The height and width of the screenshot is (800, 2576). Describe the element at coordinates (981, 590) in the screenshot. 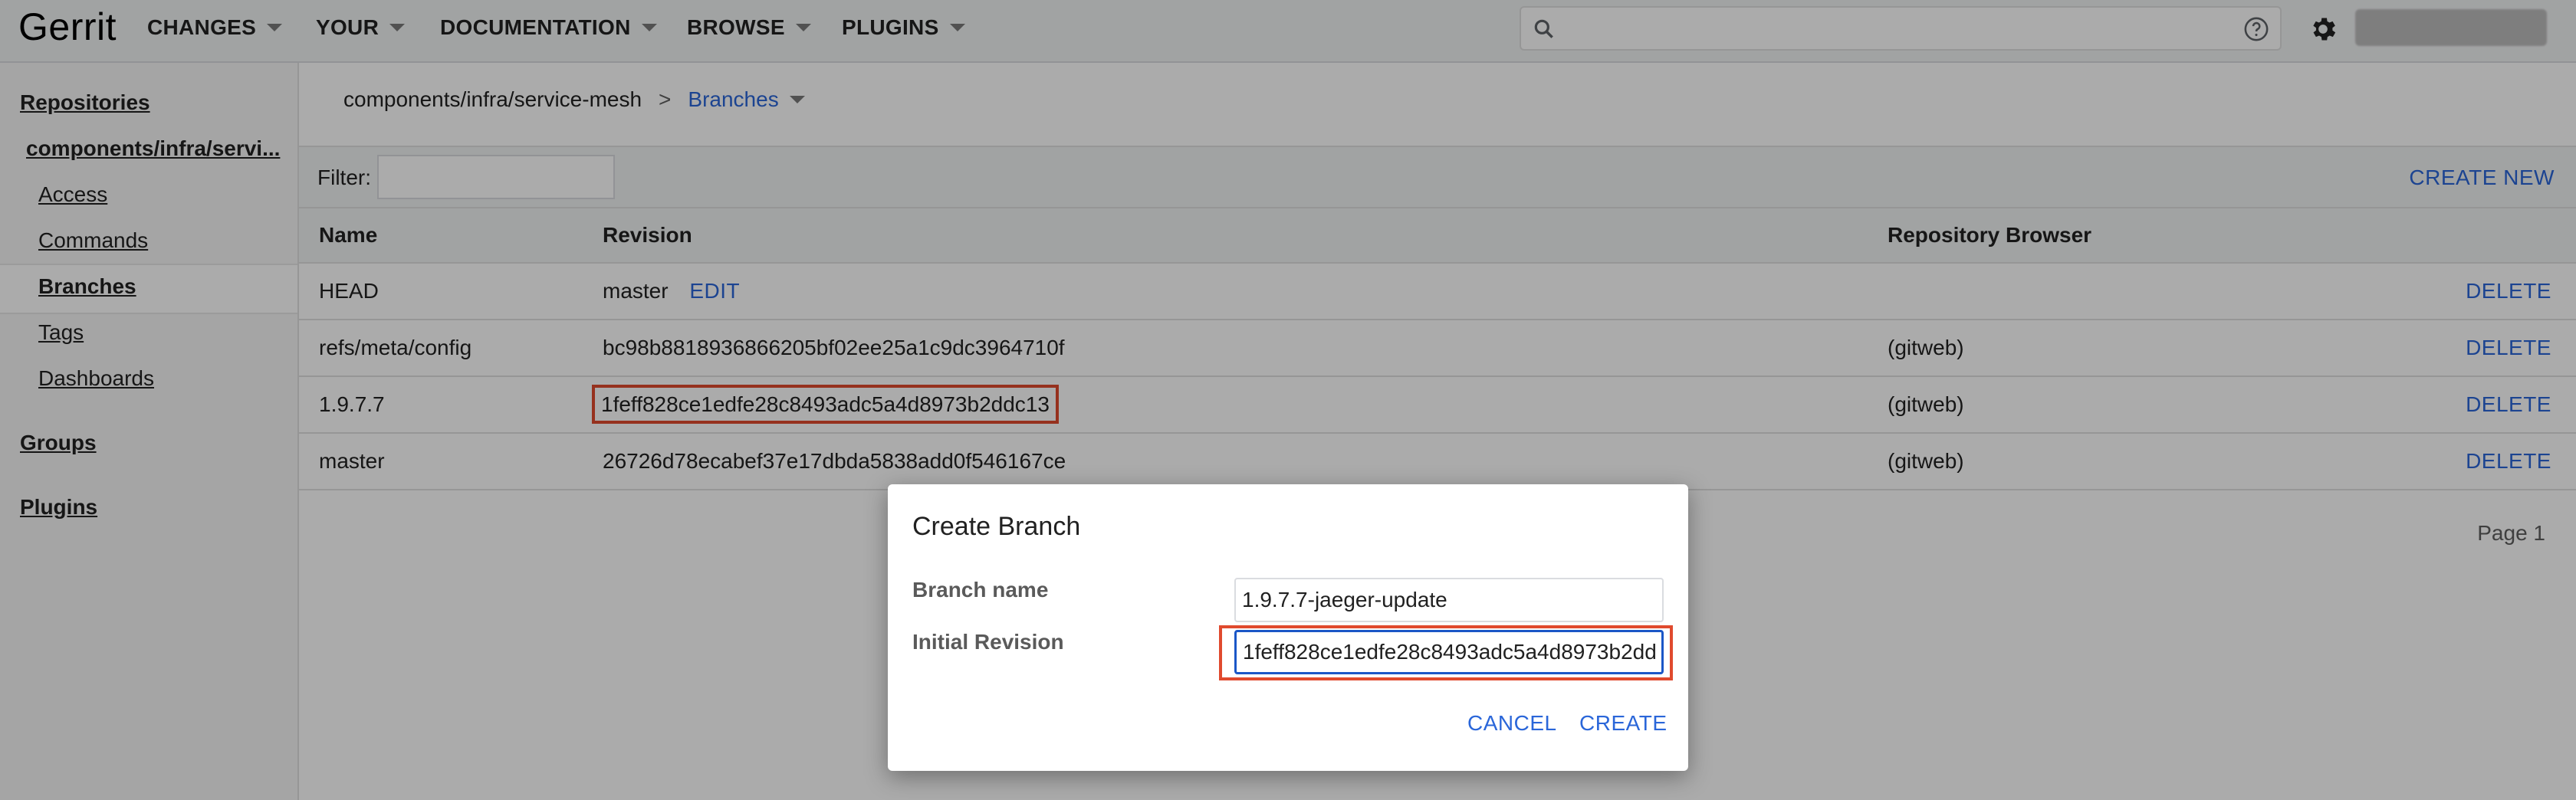

I see `branch-name-label: Branch name` at that location.